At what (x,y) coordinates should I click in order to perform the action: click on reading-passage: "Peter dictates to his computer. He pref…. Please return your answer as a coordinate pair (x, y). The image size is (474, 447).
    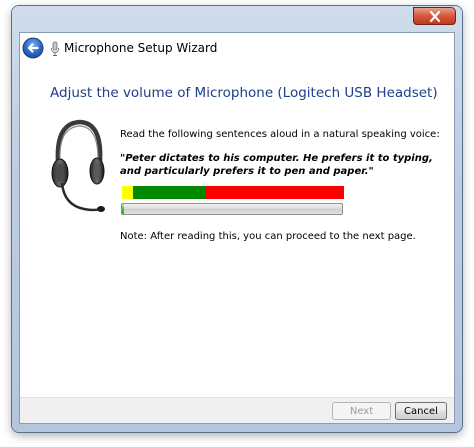
    Looking at the image, I should click on (276, 165).